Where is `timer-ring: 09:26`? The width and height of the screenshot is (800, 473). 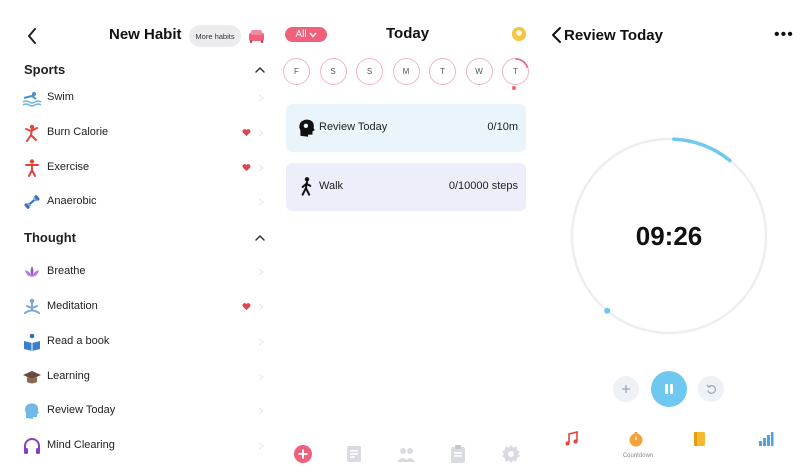
timer-ring: 09:26 is located at coordinates (669, 236).